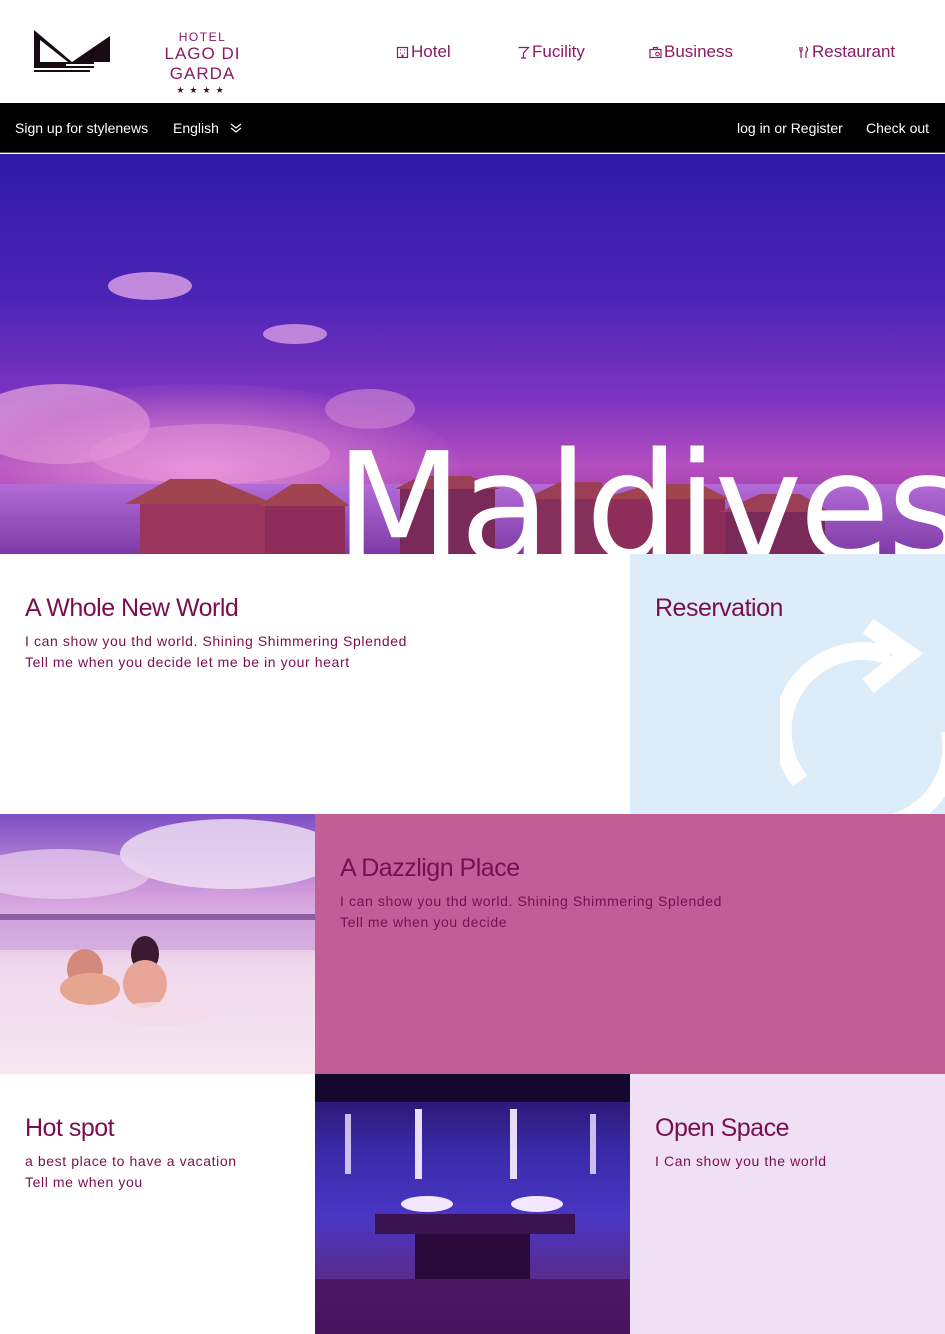 The image size is (945, 1334). What do you see at coordinates (640, 487) in the screenshot?
I see `hero-title: Maldives` at bounding box center [640, 487].